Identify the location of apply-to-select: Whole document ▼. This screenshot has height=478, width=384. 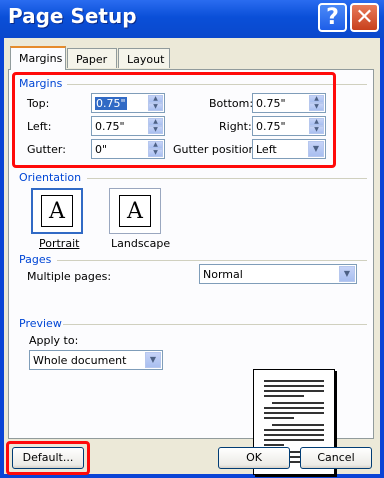
(96, 360).